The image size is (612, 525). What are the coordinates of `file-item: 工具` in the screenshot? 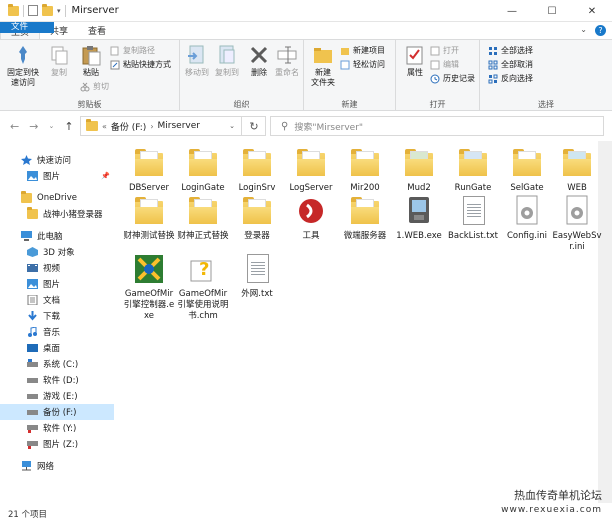 It's located at (311, 218).